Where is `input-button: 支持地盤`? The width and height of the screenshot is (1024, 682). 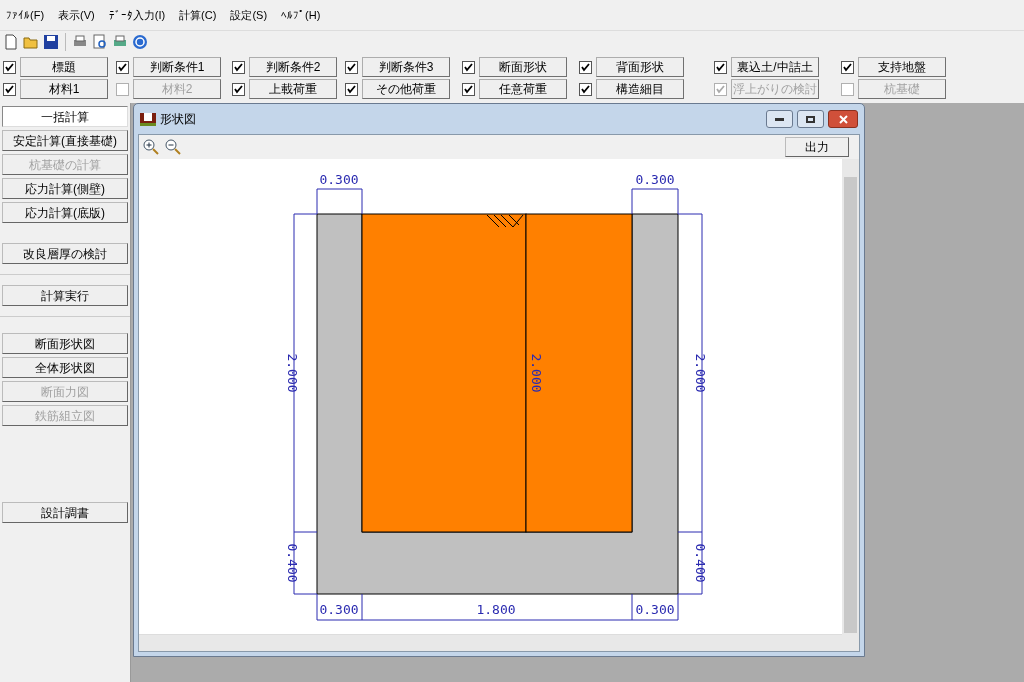 input-button: 支持地盤 is located at coordinates (902, 67).